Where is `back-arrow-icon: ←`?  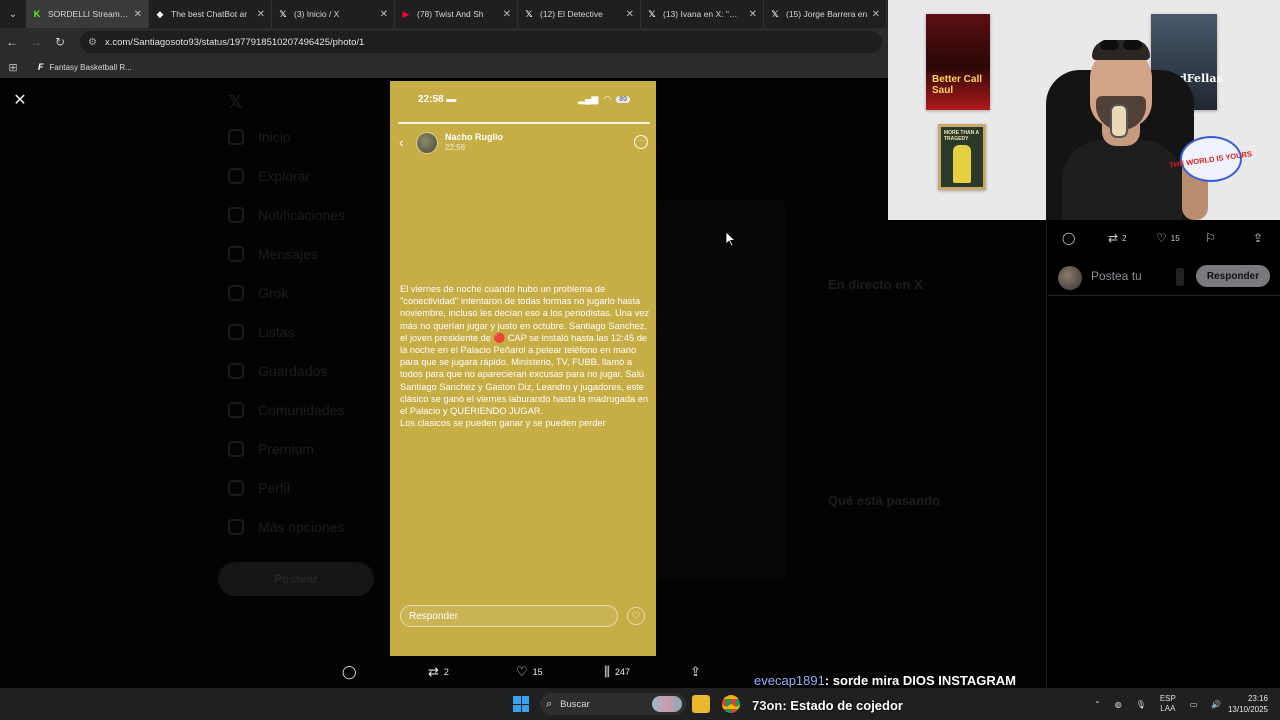 back-arrow-icon: ← is located at coordinates (12, 42).